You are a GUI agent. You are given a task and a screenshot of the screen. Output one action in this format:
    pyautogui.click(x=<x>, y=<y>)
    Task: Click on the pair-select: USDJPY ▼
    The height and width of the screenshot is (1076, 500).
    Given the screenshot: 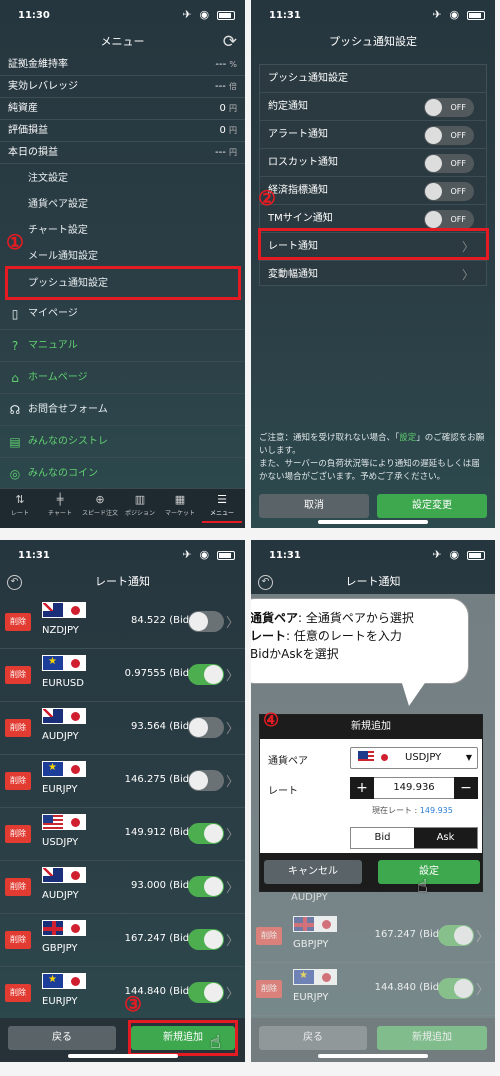 What is the action you would take?
    pyautogui.click(x=414, y=758)
    